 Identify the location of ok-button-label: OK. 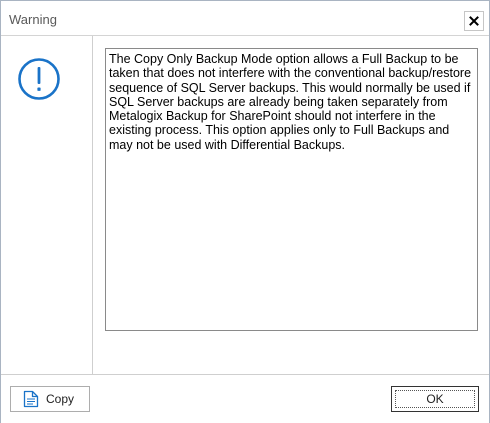
(435, 399).